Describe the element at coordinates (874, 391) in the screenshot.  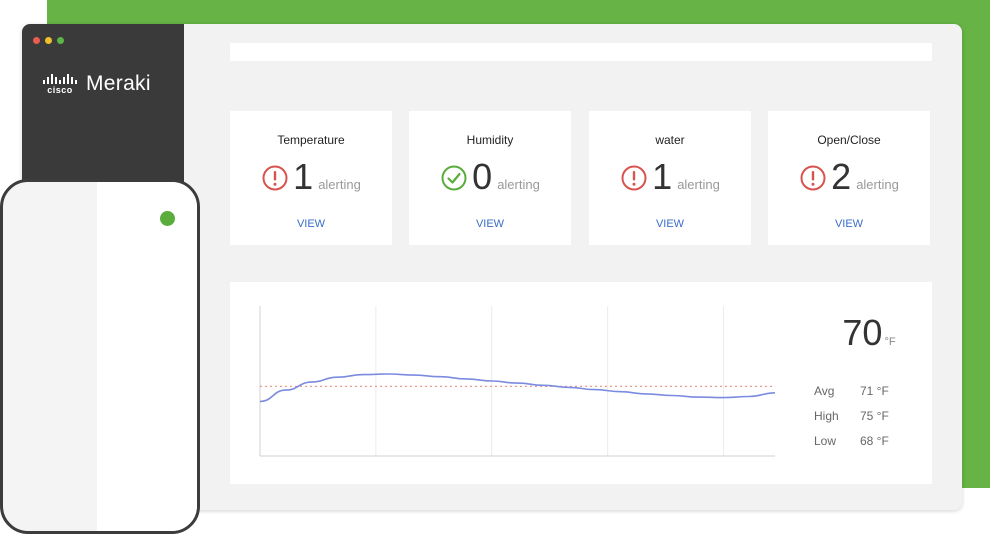
I see `stat-value: 71 °F` at that location.